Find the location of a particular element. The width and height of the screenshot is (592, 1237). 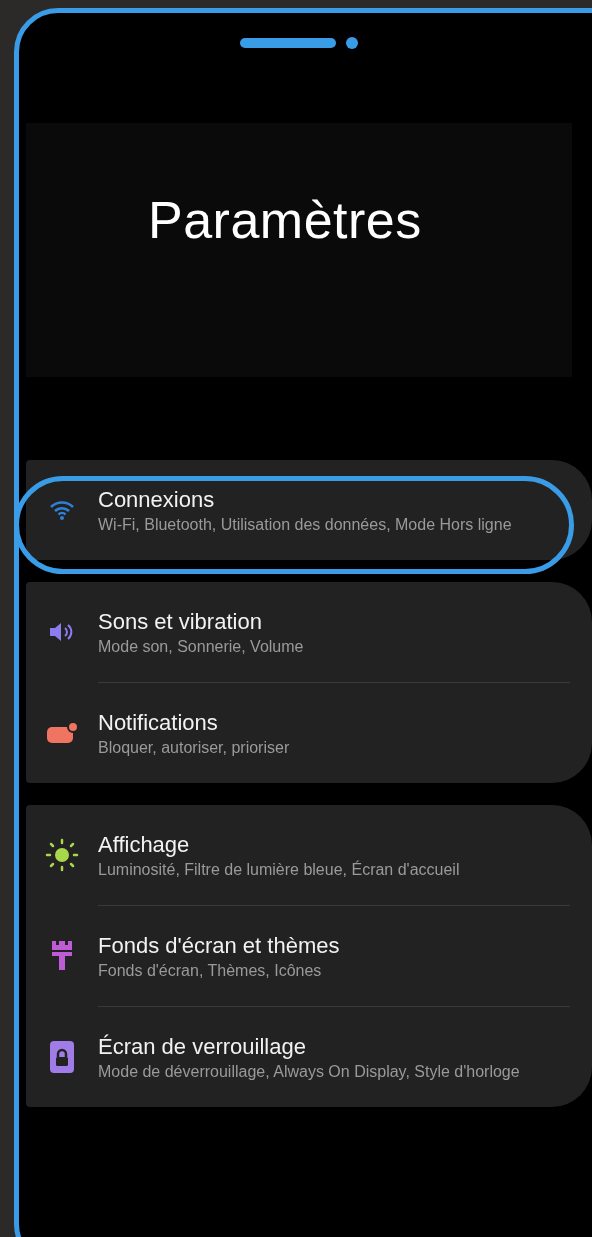

sun-icon is located at coordinates (62, 855).